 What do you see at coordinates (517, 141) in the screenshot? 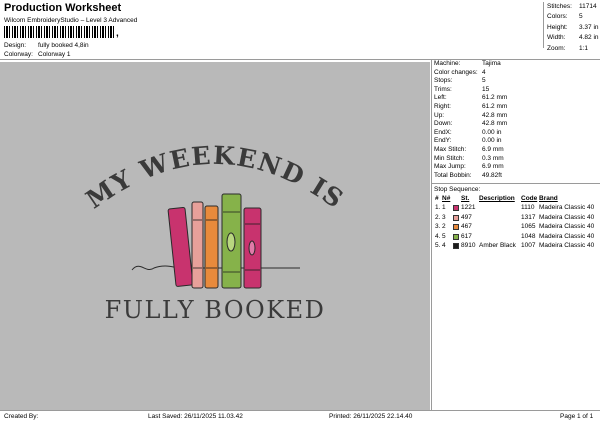
I see `info-row: EndY: 0.00 in` at bounding box center [517, 141].